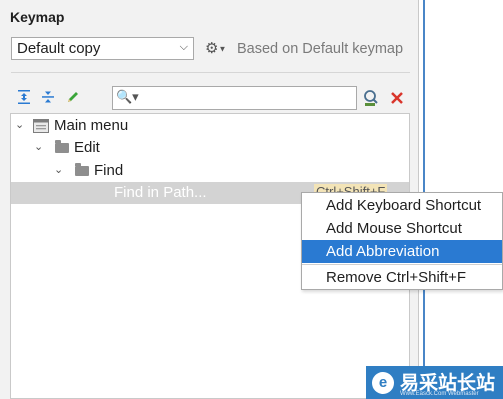  What do you see at coordinates (215, 48) in the screenshot?
I see `gear-icon: ⚙▼` at bounding box center [215, 48].